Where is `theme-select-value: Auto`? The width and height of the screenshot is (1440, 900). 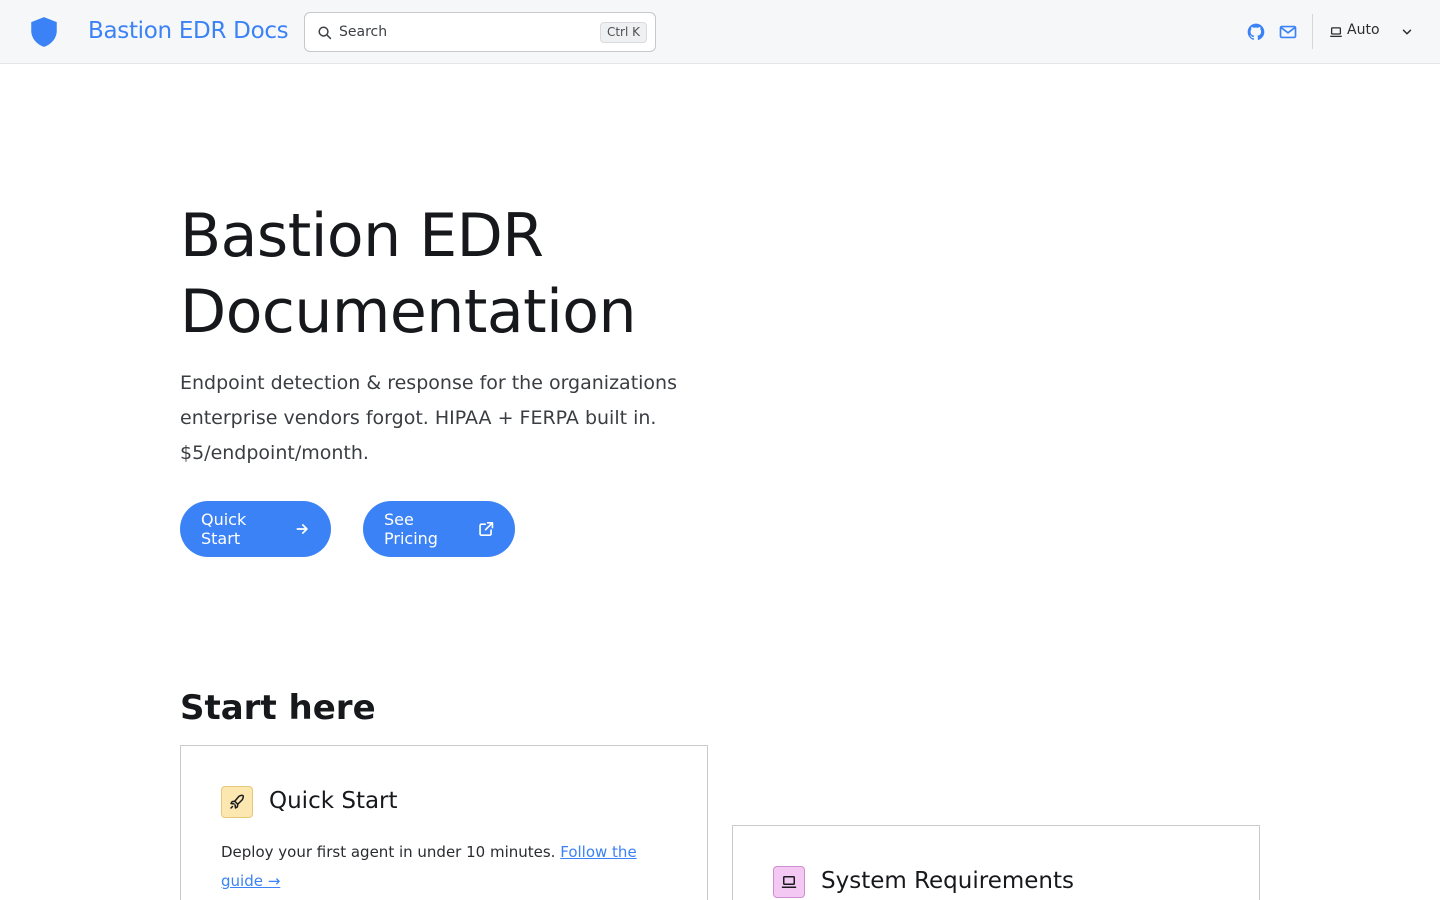 theme-select-value: Auto is located at coordinates (1363, 30).